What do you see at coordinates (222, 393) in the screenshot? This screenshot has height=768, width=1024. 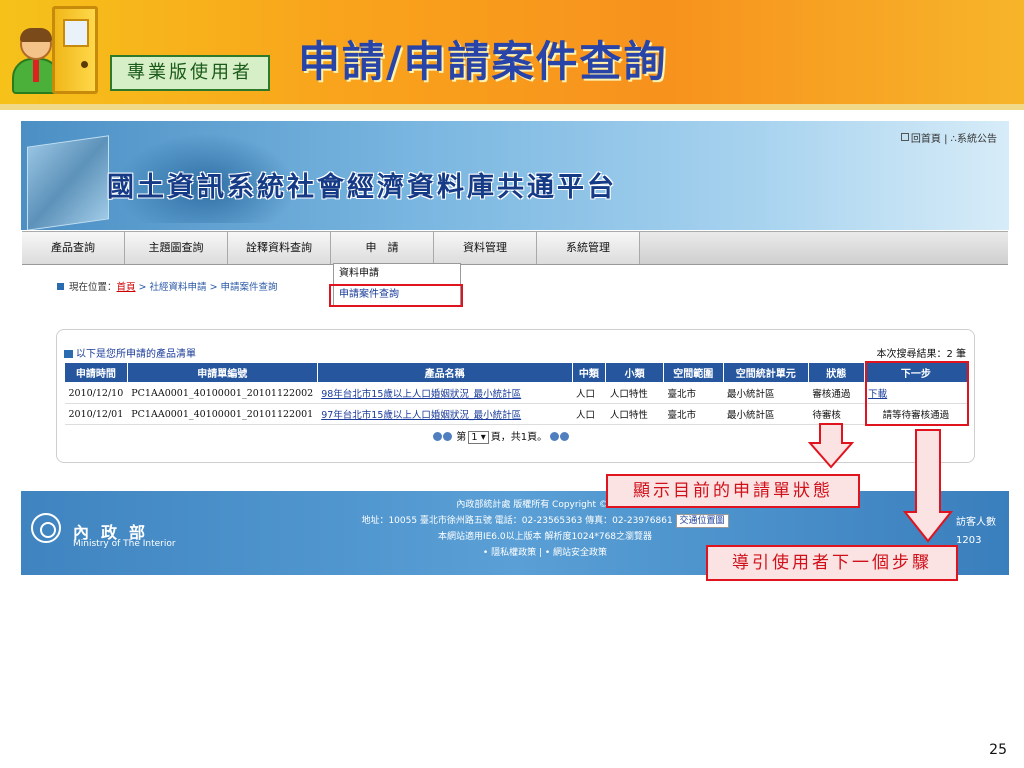 I see `cell-form-id: PC1AA0001_40100001_20101122002` at bounding box center [222, 393].